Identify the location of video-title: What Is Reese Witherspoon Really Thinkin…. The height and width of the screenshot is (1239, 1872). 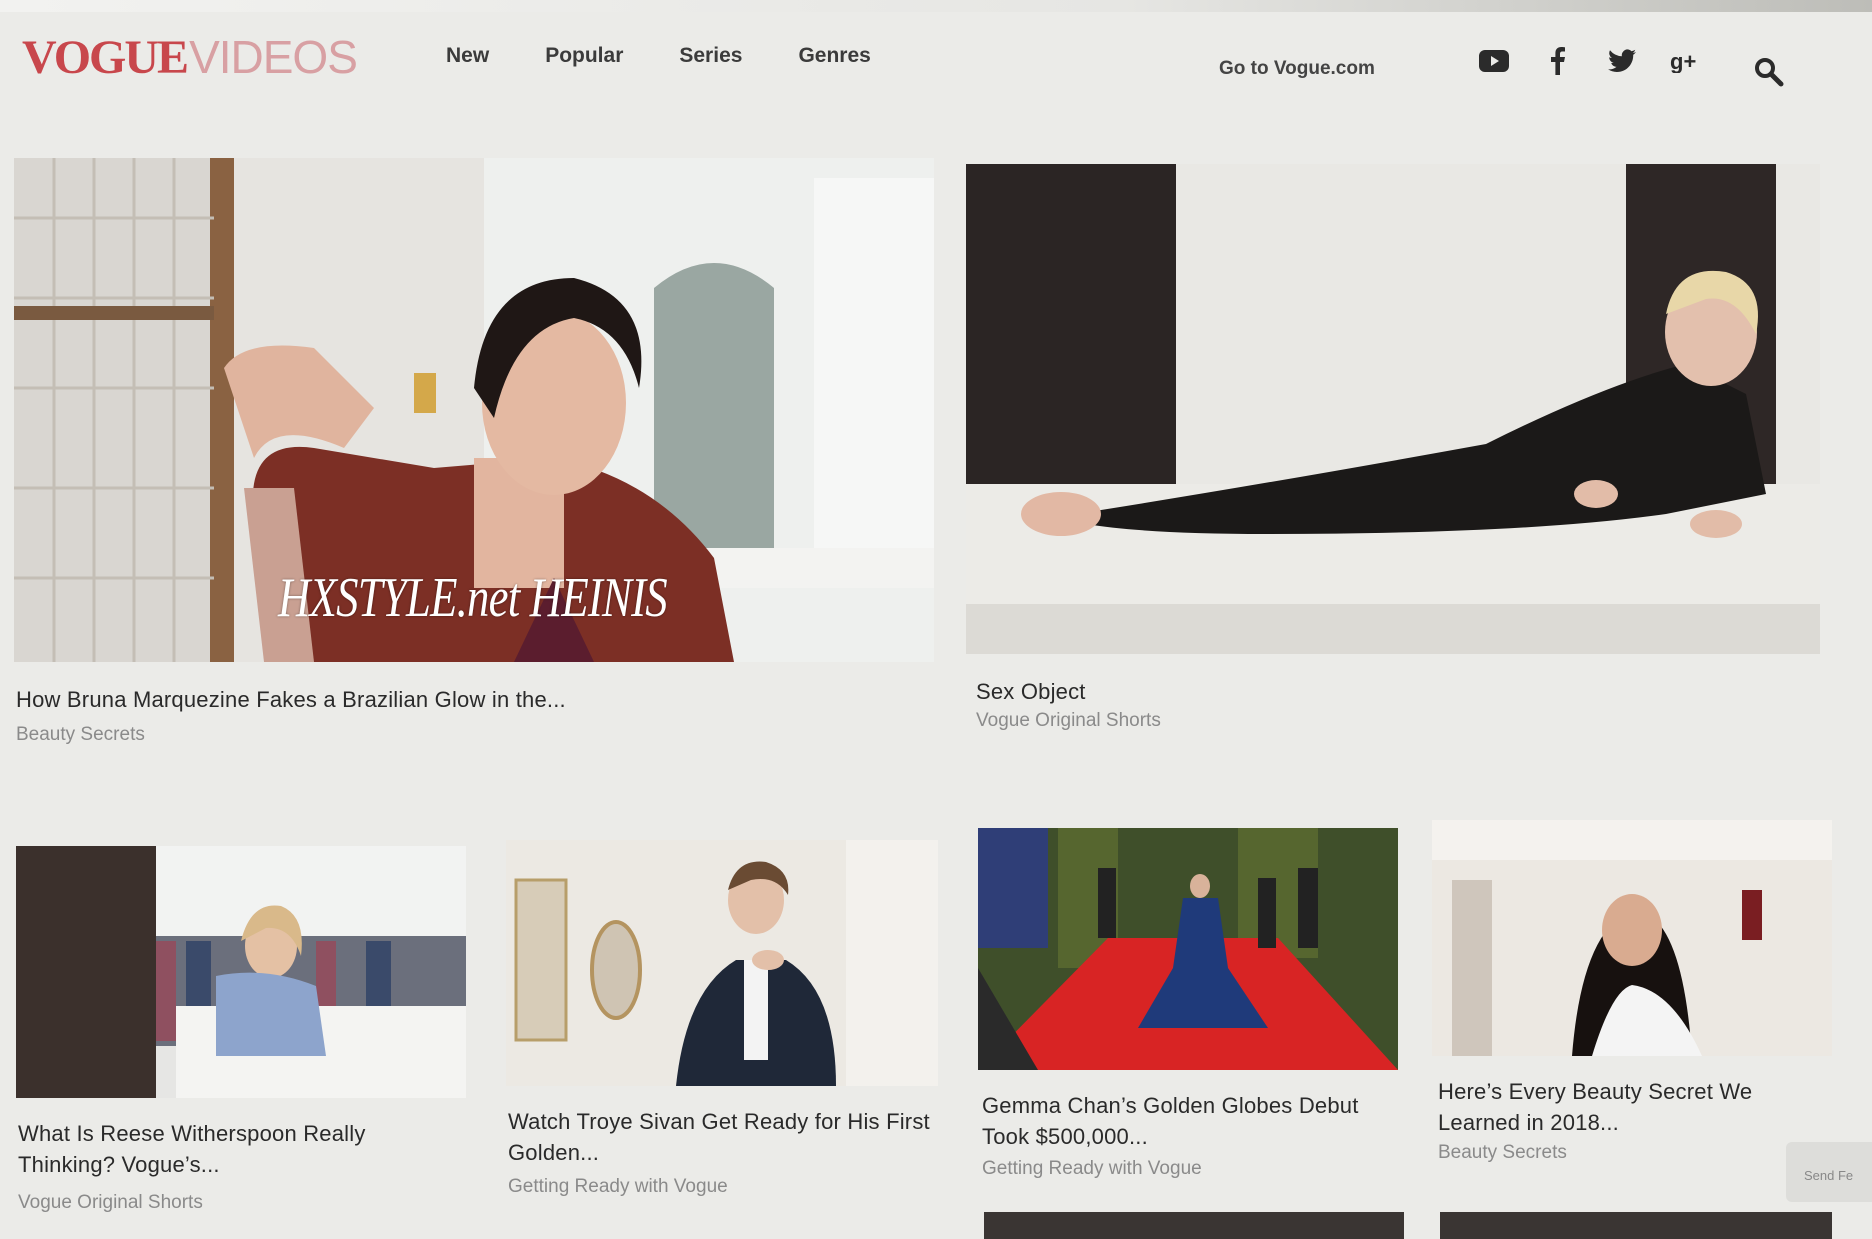
(243, 1149).